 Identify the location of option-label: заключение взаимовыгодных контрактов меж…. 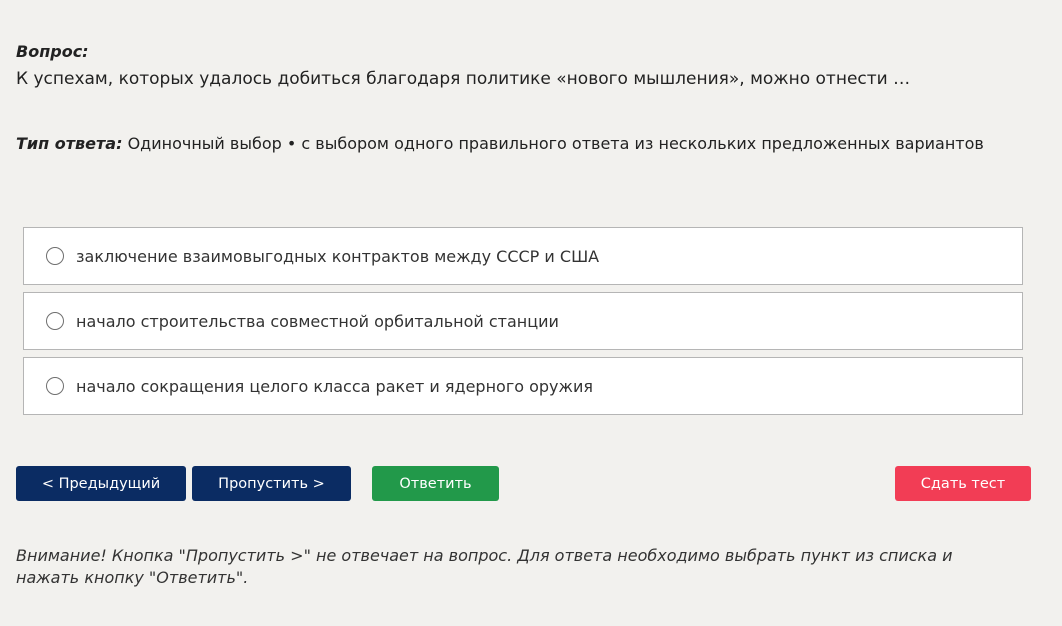
(338, 256).